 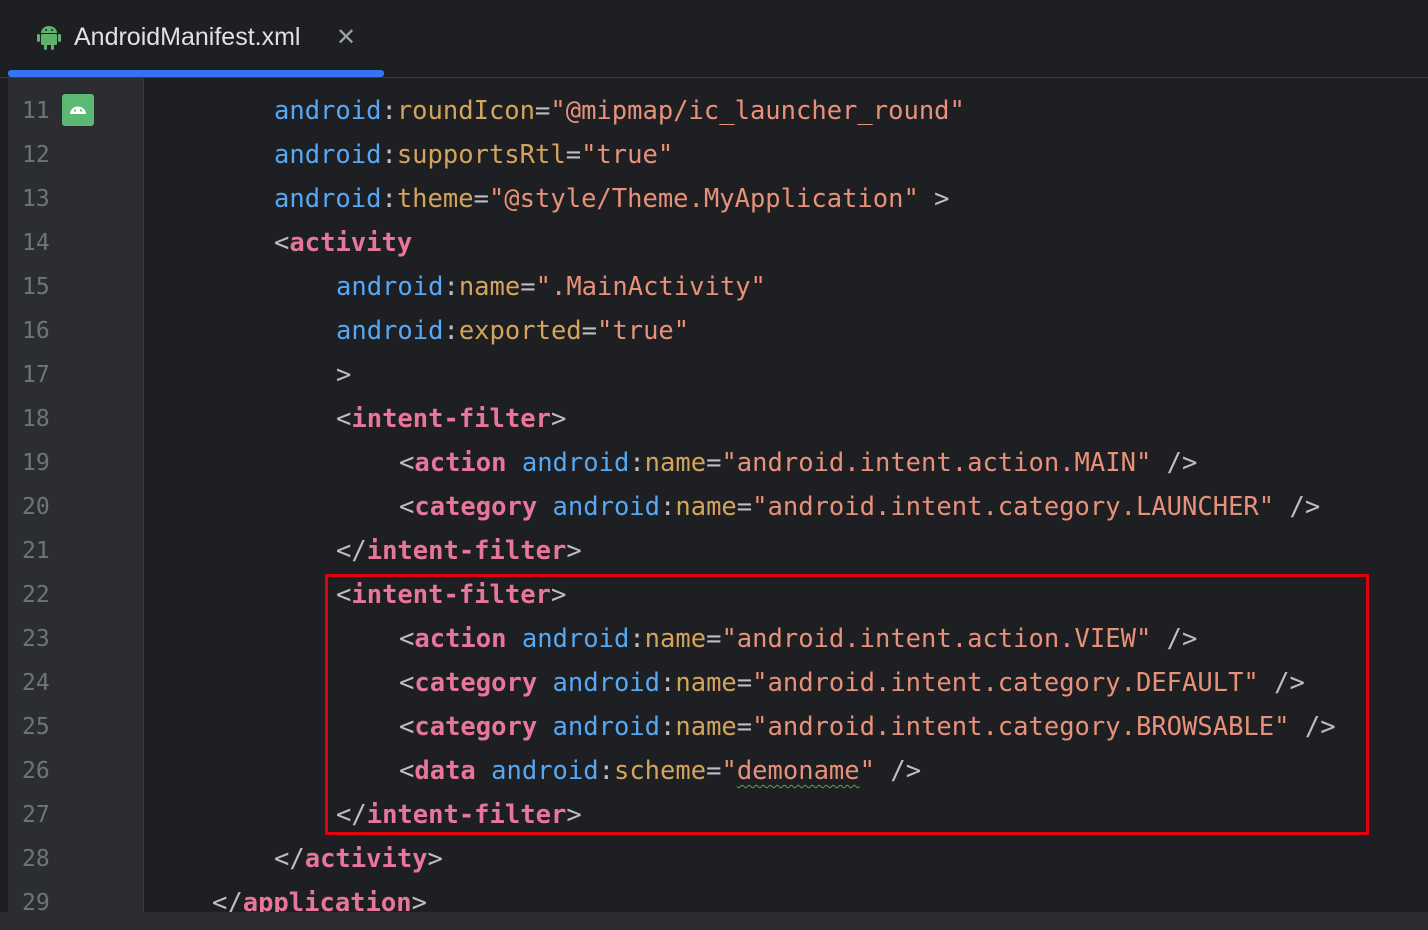 I want to click on code-line: 15 android:name=".MainActivity", so click(x=714, y=287).